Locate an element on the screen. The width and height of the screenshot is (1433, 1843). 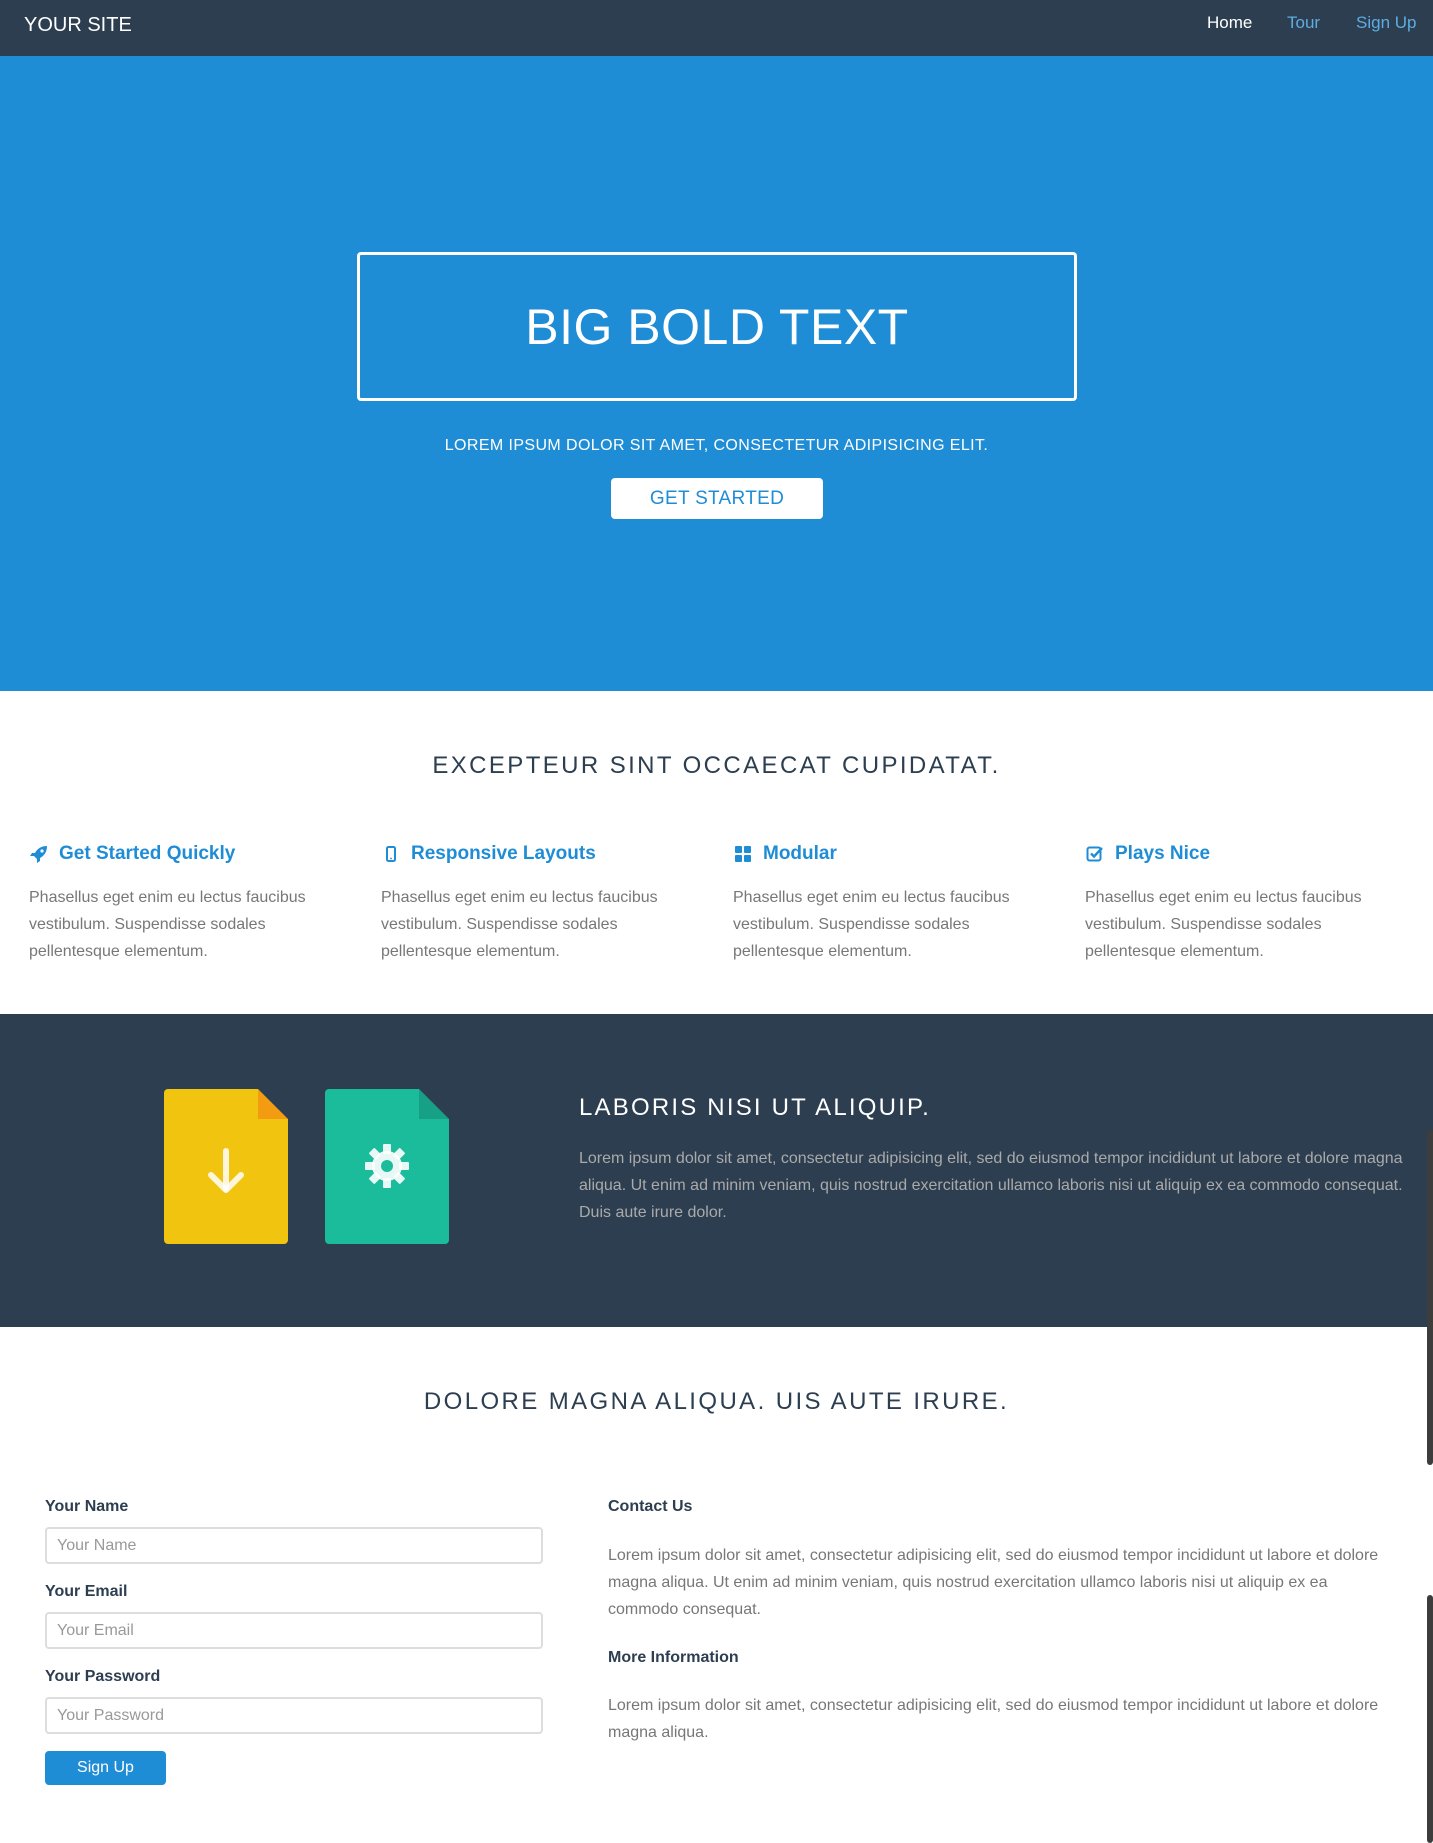
navbar: YOUR SITE Home Tour Sign Up is located at coordinates (716, 28).